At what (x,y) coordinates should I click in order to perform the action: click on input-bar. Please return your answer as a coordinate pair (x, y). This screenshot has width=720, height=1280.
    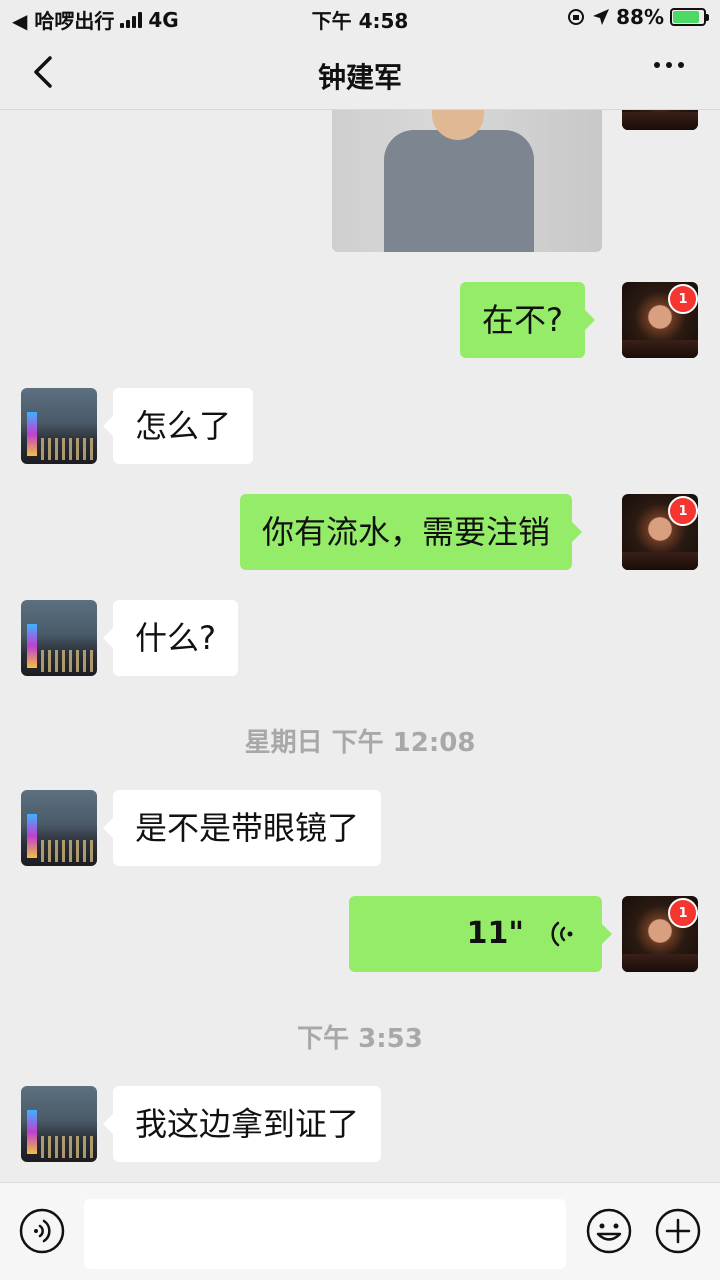
    Looking at the image, I should click on (360, 1231).